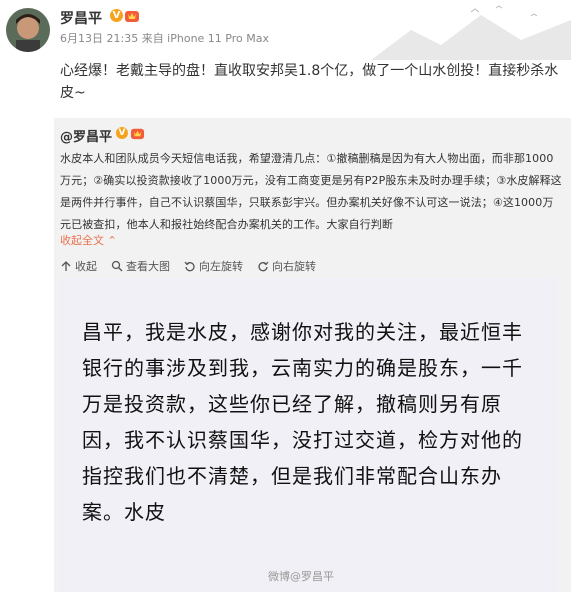  Describe the element at coordinates (86, 135) in the screenshot. I see `repost-author: @罗昌平` at that location.